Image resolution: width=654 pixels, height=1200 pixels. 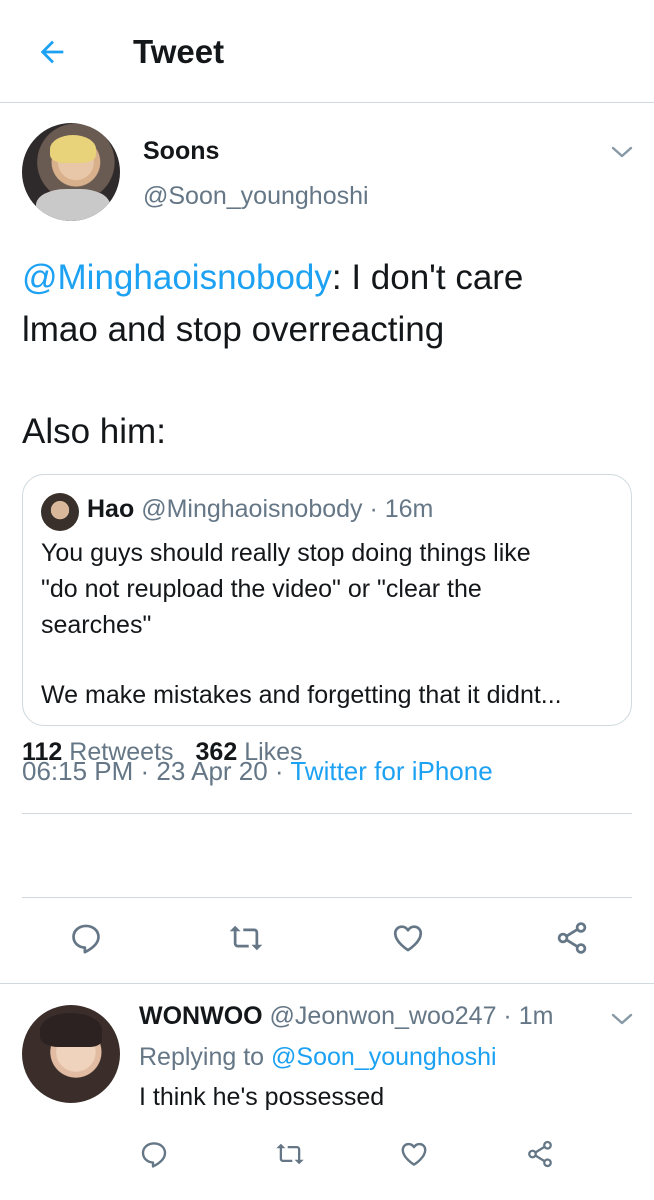 I want to click on reply-share-button, so click(x=540, y=1154).